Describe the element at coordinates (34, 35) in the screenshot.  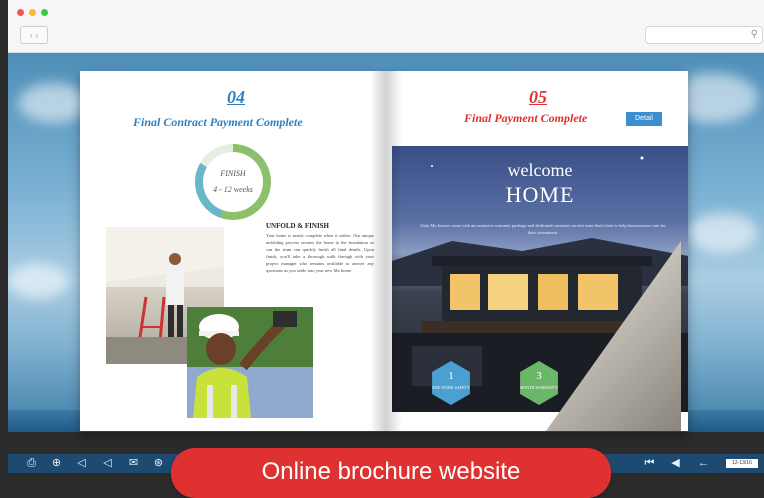
I see `back-forward-icon: ‹ ›` at that location.